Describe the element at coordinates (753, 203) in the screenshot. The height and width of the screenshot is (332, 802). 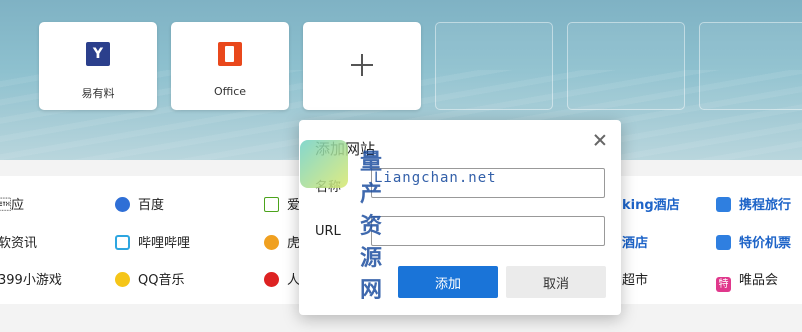
I see `site-link-ctrip: 携程旅行` at that location.